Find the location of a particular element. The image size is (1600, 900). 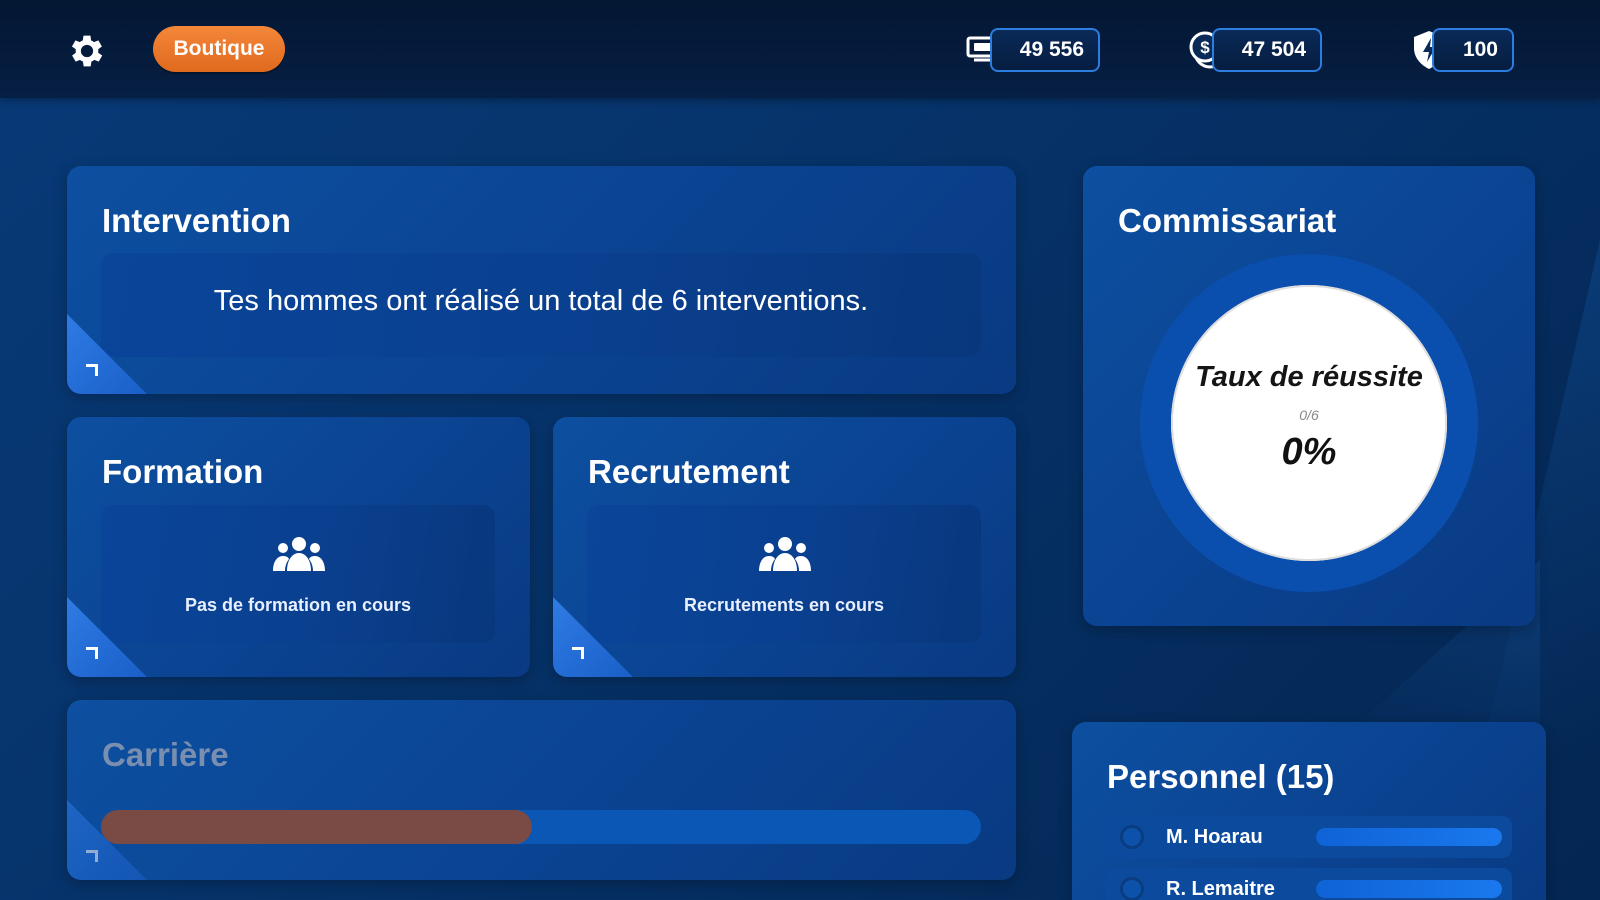

formation-card: Formation Pas de formation en cours is located at coordinates (298, 547).